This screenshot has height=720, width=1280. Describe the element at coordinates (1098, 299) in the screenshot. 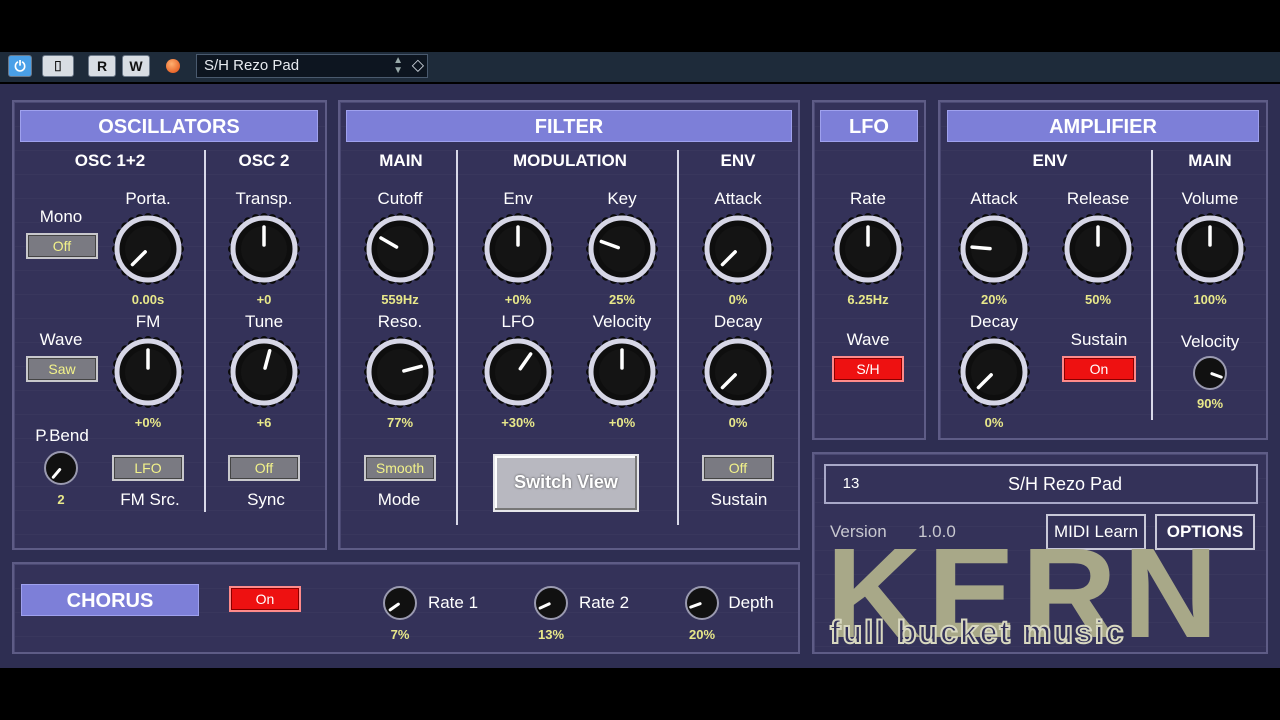

I see `amp-release-value: 50%` at that location.